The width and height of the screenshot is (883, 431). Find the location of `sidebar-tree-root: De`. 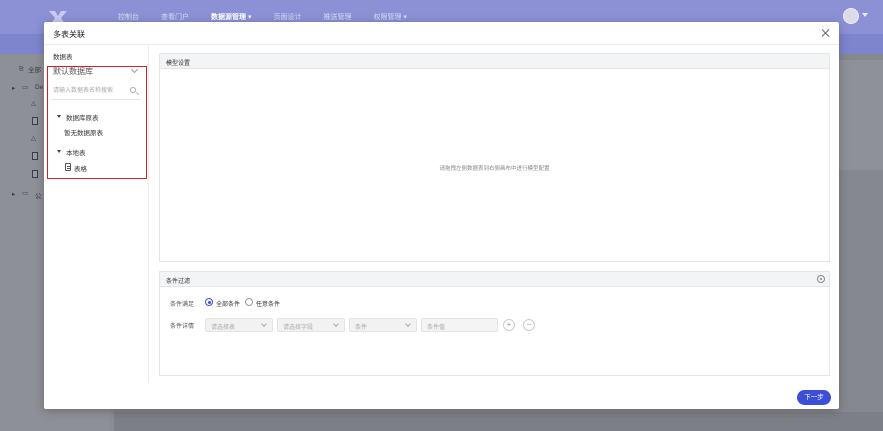

sidebar-tree-root: De is located at coordinates (39, 87).